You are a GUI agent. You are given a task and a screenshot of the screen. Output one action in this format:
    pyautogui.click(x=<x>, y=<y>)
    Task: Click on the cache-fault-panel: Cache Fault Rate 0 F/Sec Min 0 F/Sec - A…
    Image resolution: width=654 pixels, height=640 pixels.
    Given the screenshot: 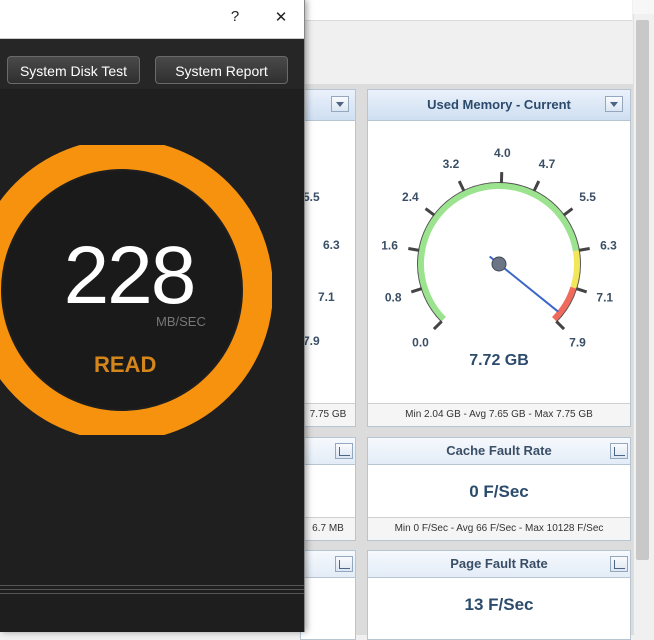 What is the action you would take?
    pyautogui.click(x=499, y=489)
    